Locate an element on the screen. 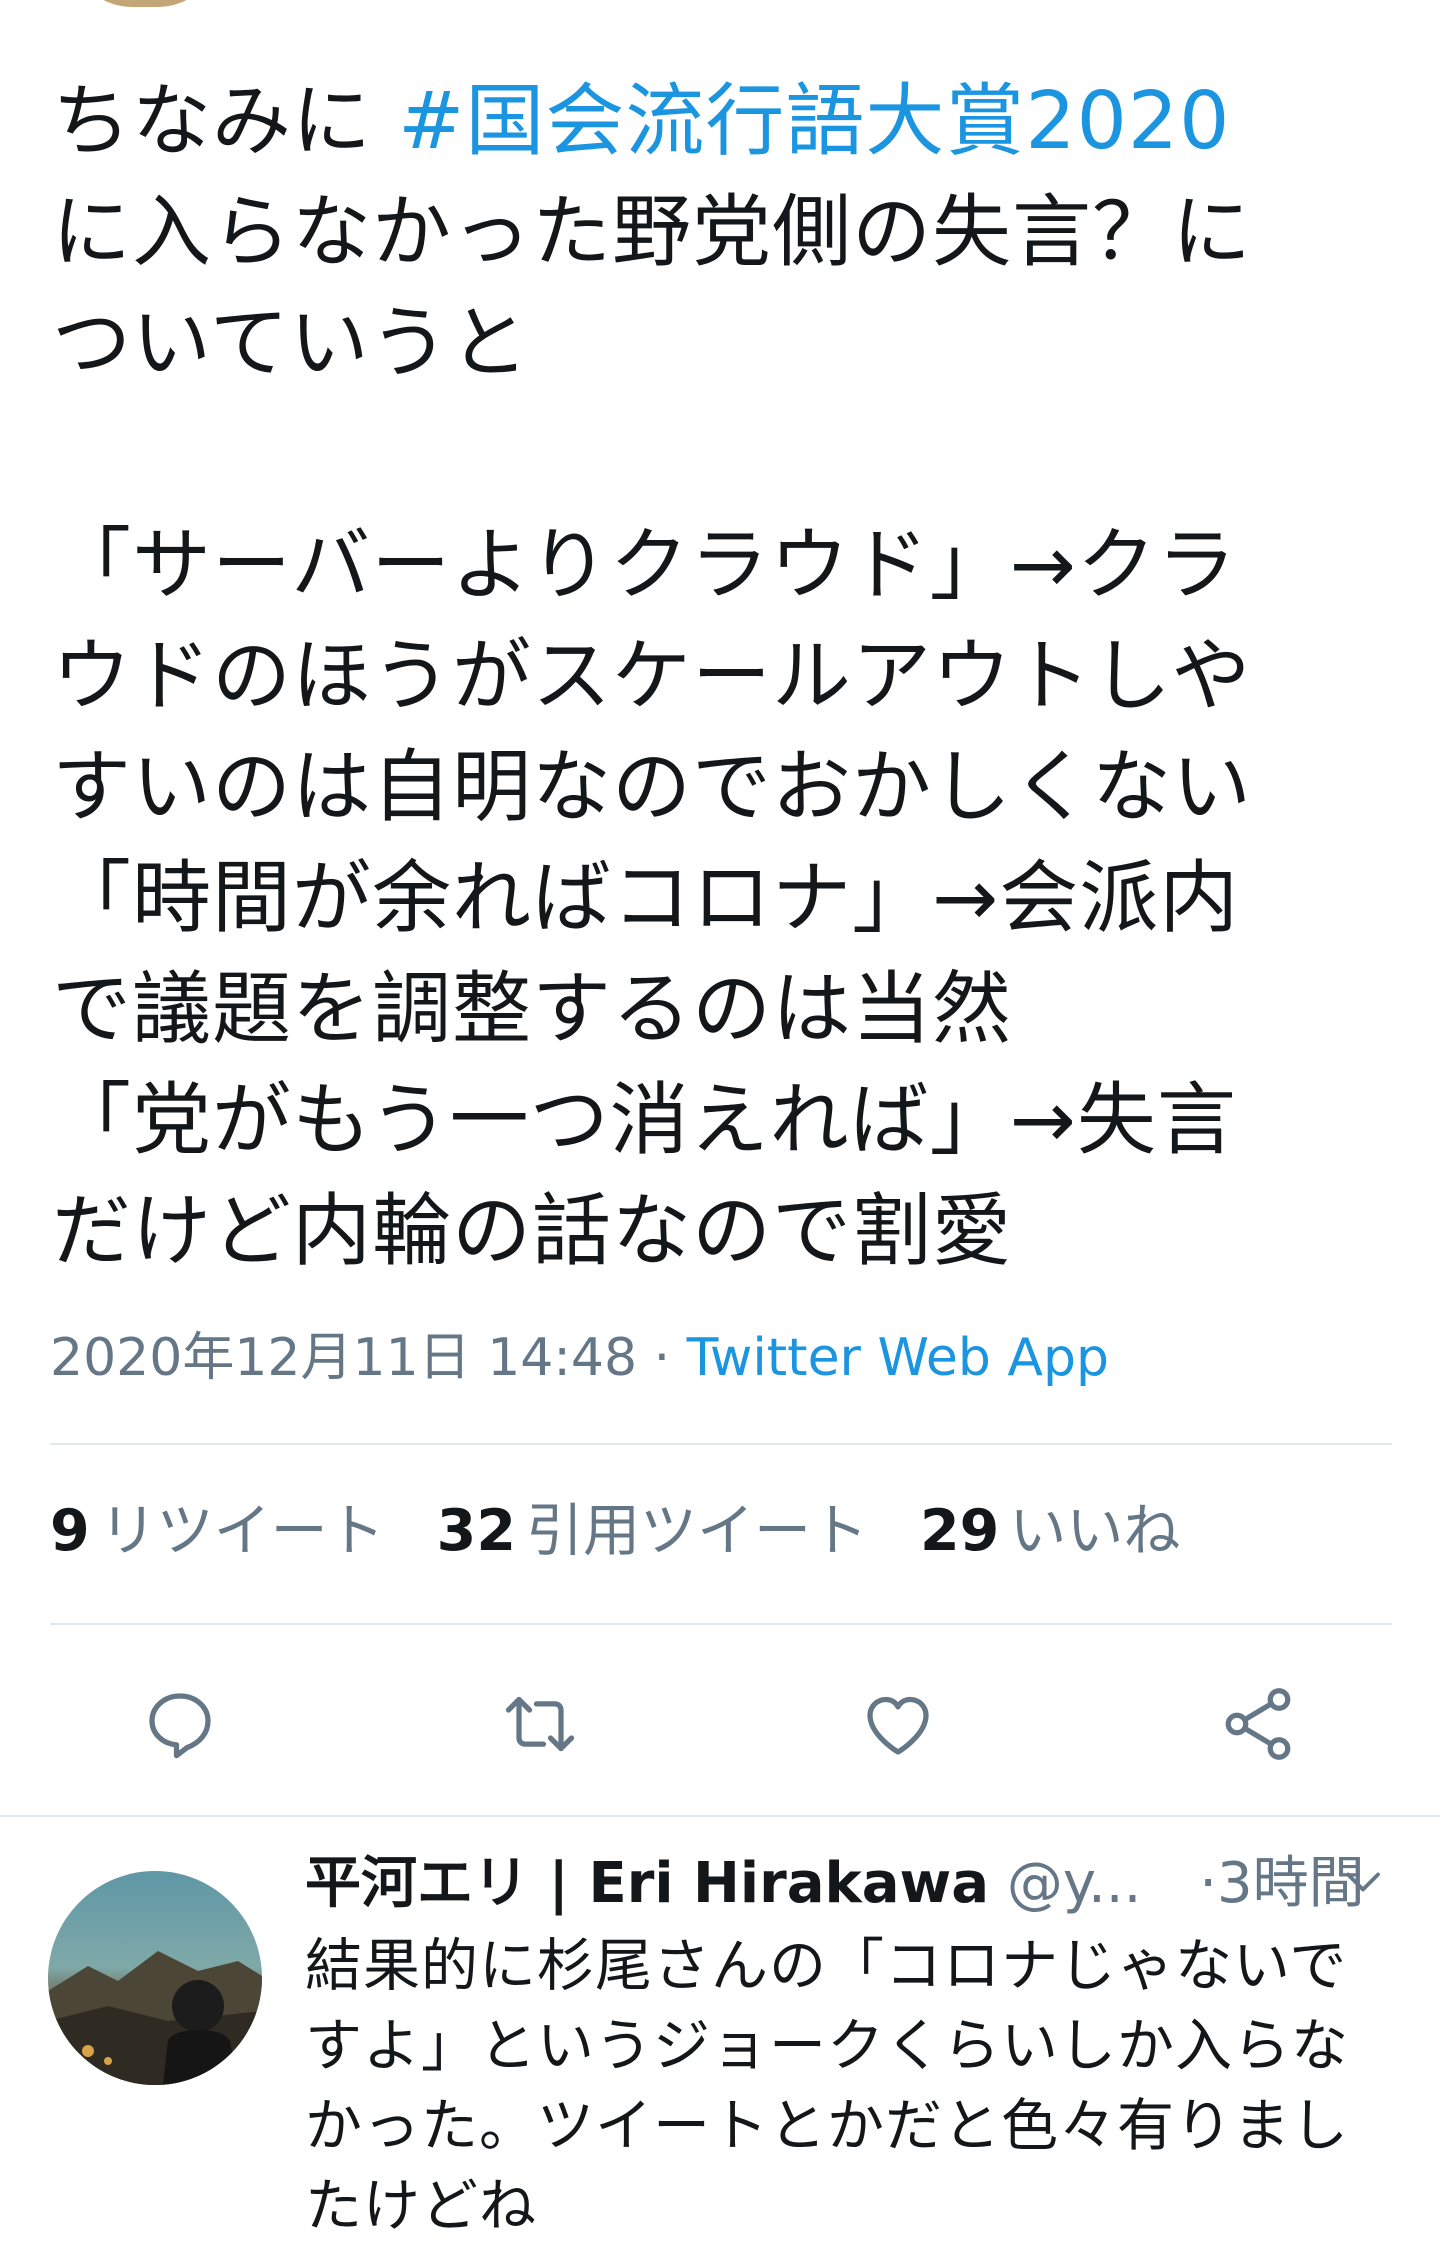  avatar-photo is located at coordinates (155, 2018).